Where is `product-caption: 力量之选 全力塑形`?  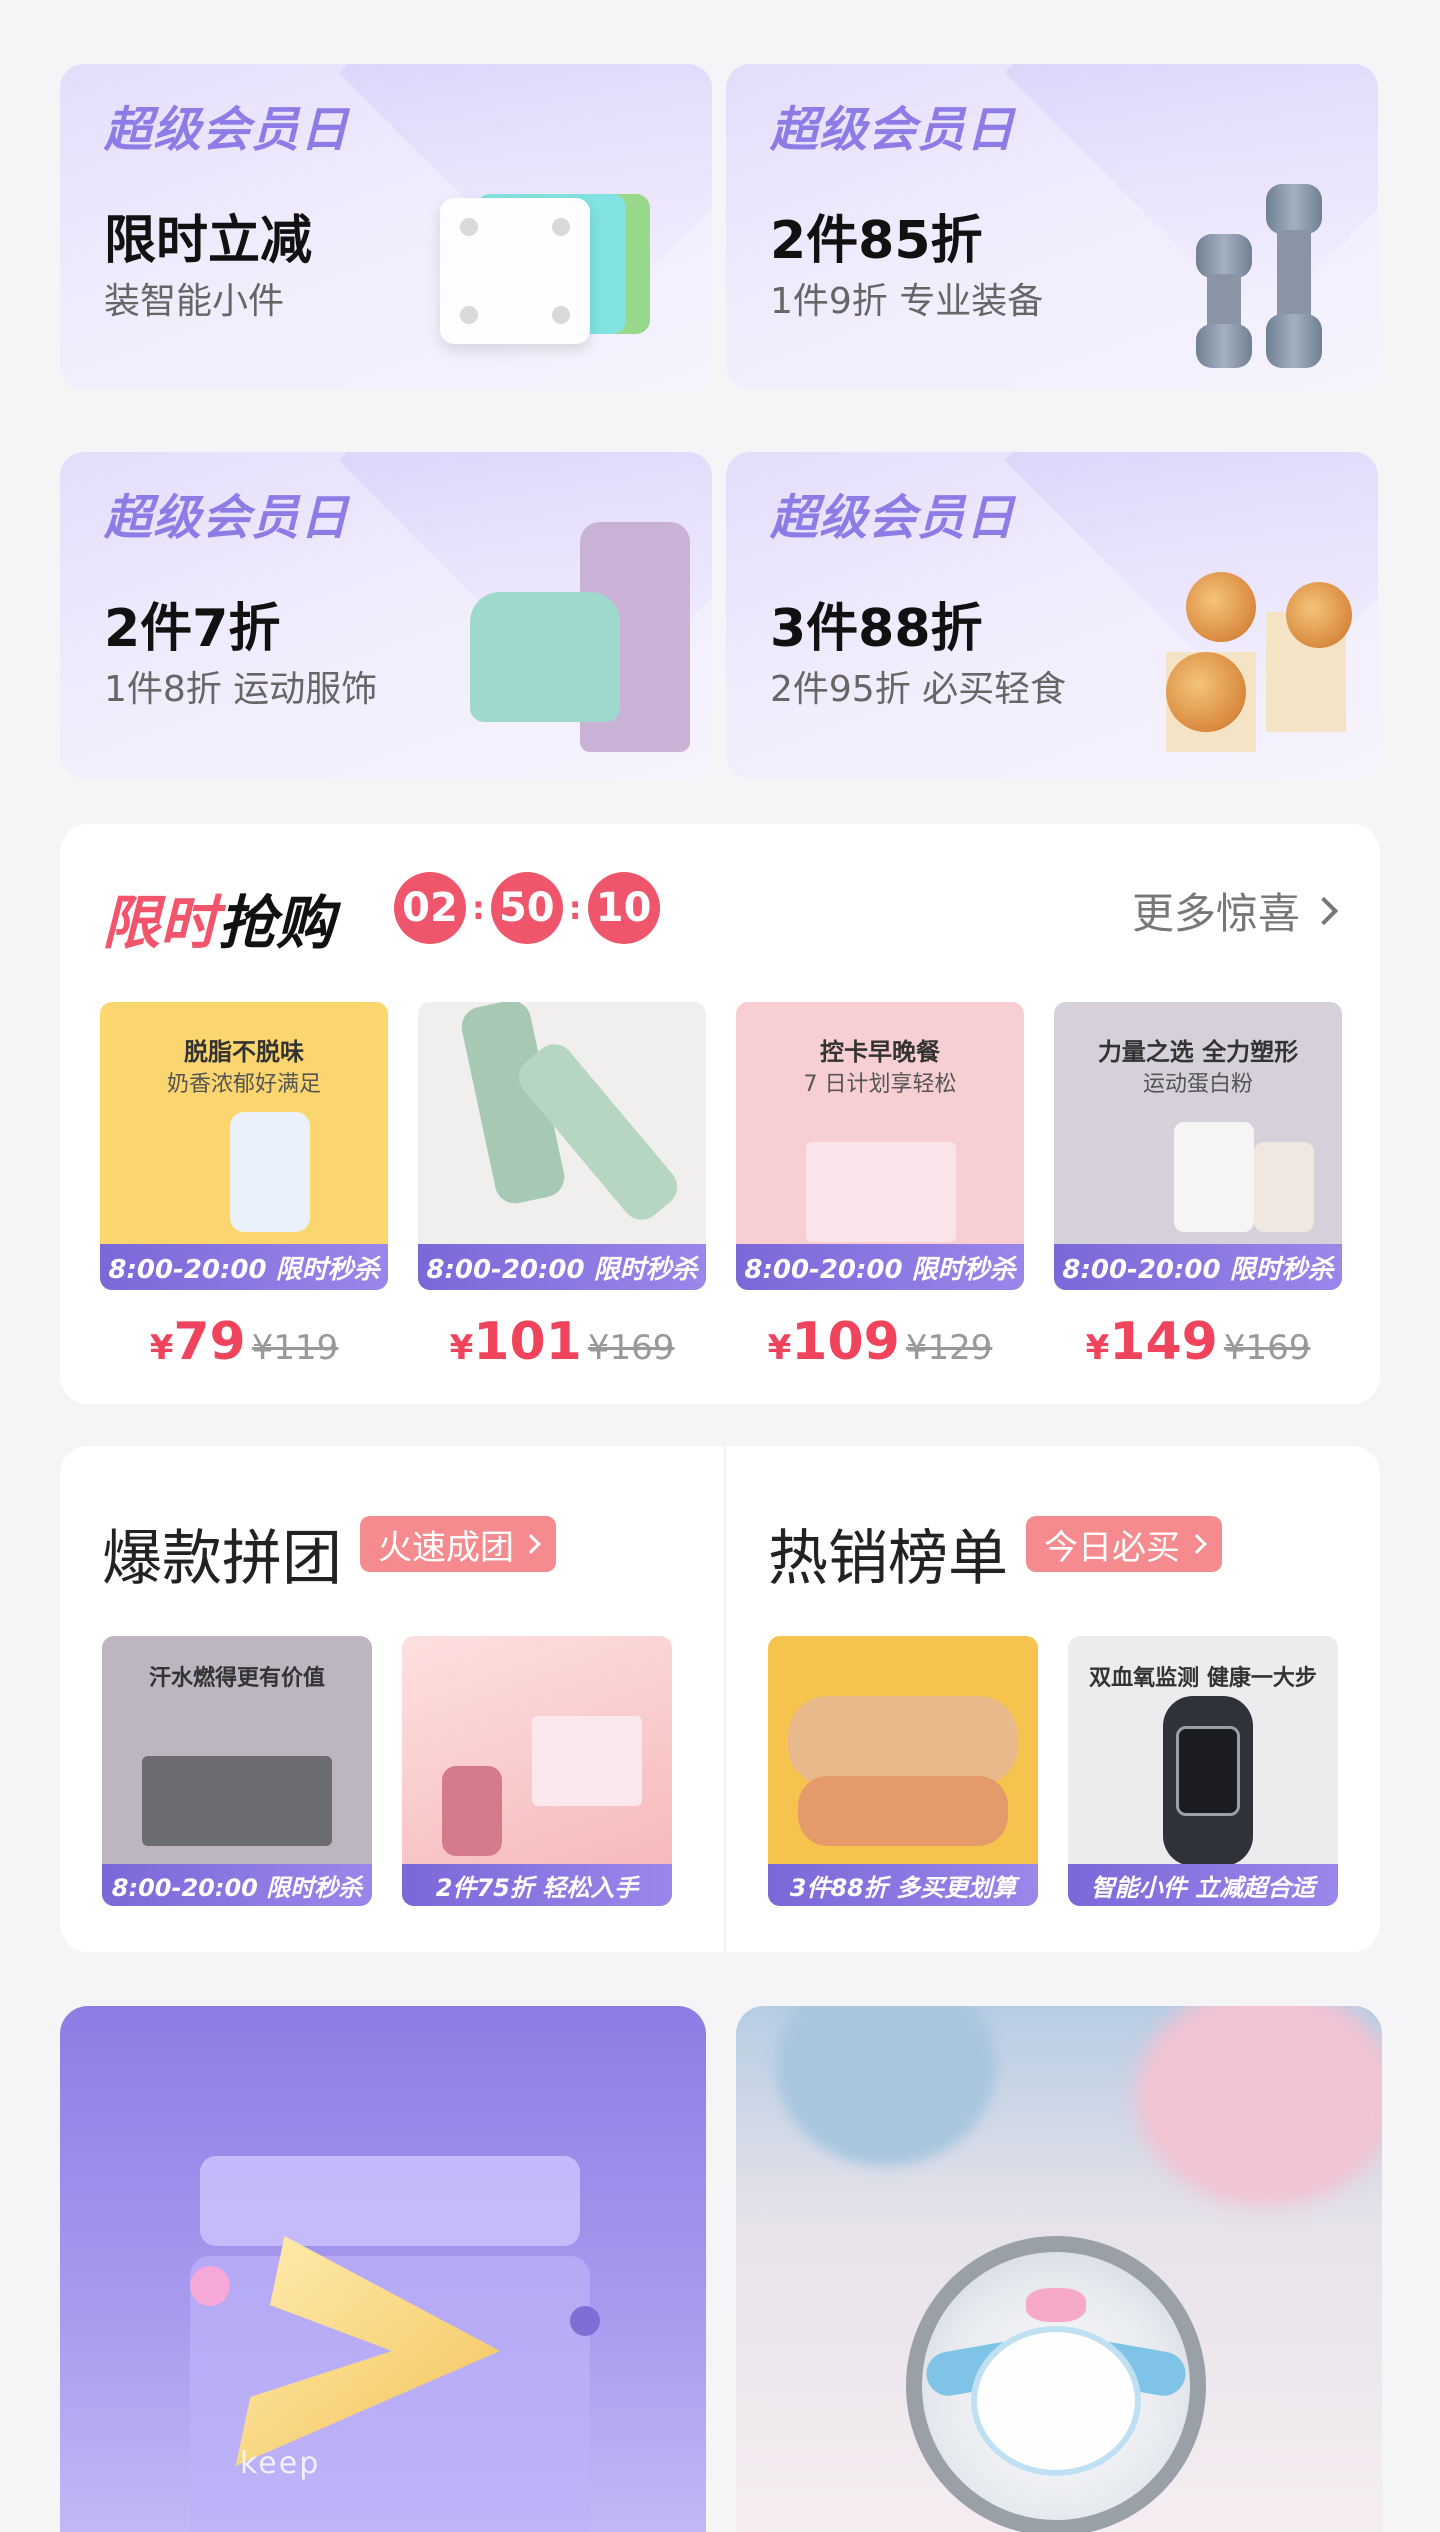
product-caption: 力量之选 全力塑形 is located at coordinates (1198, 1052).